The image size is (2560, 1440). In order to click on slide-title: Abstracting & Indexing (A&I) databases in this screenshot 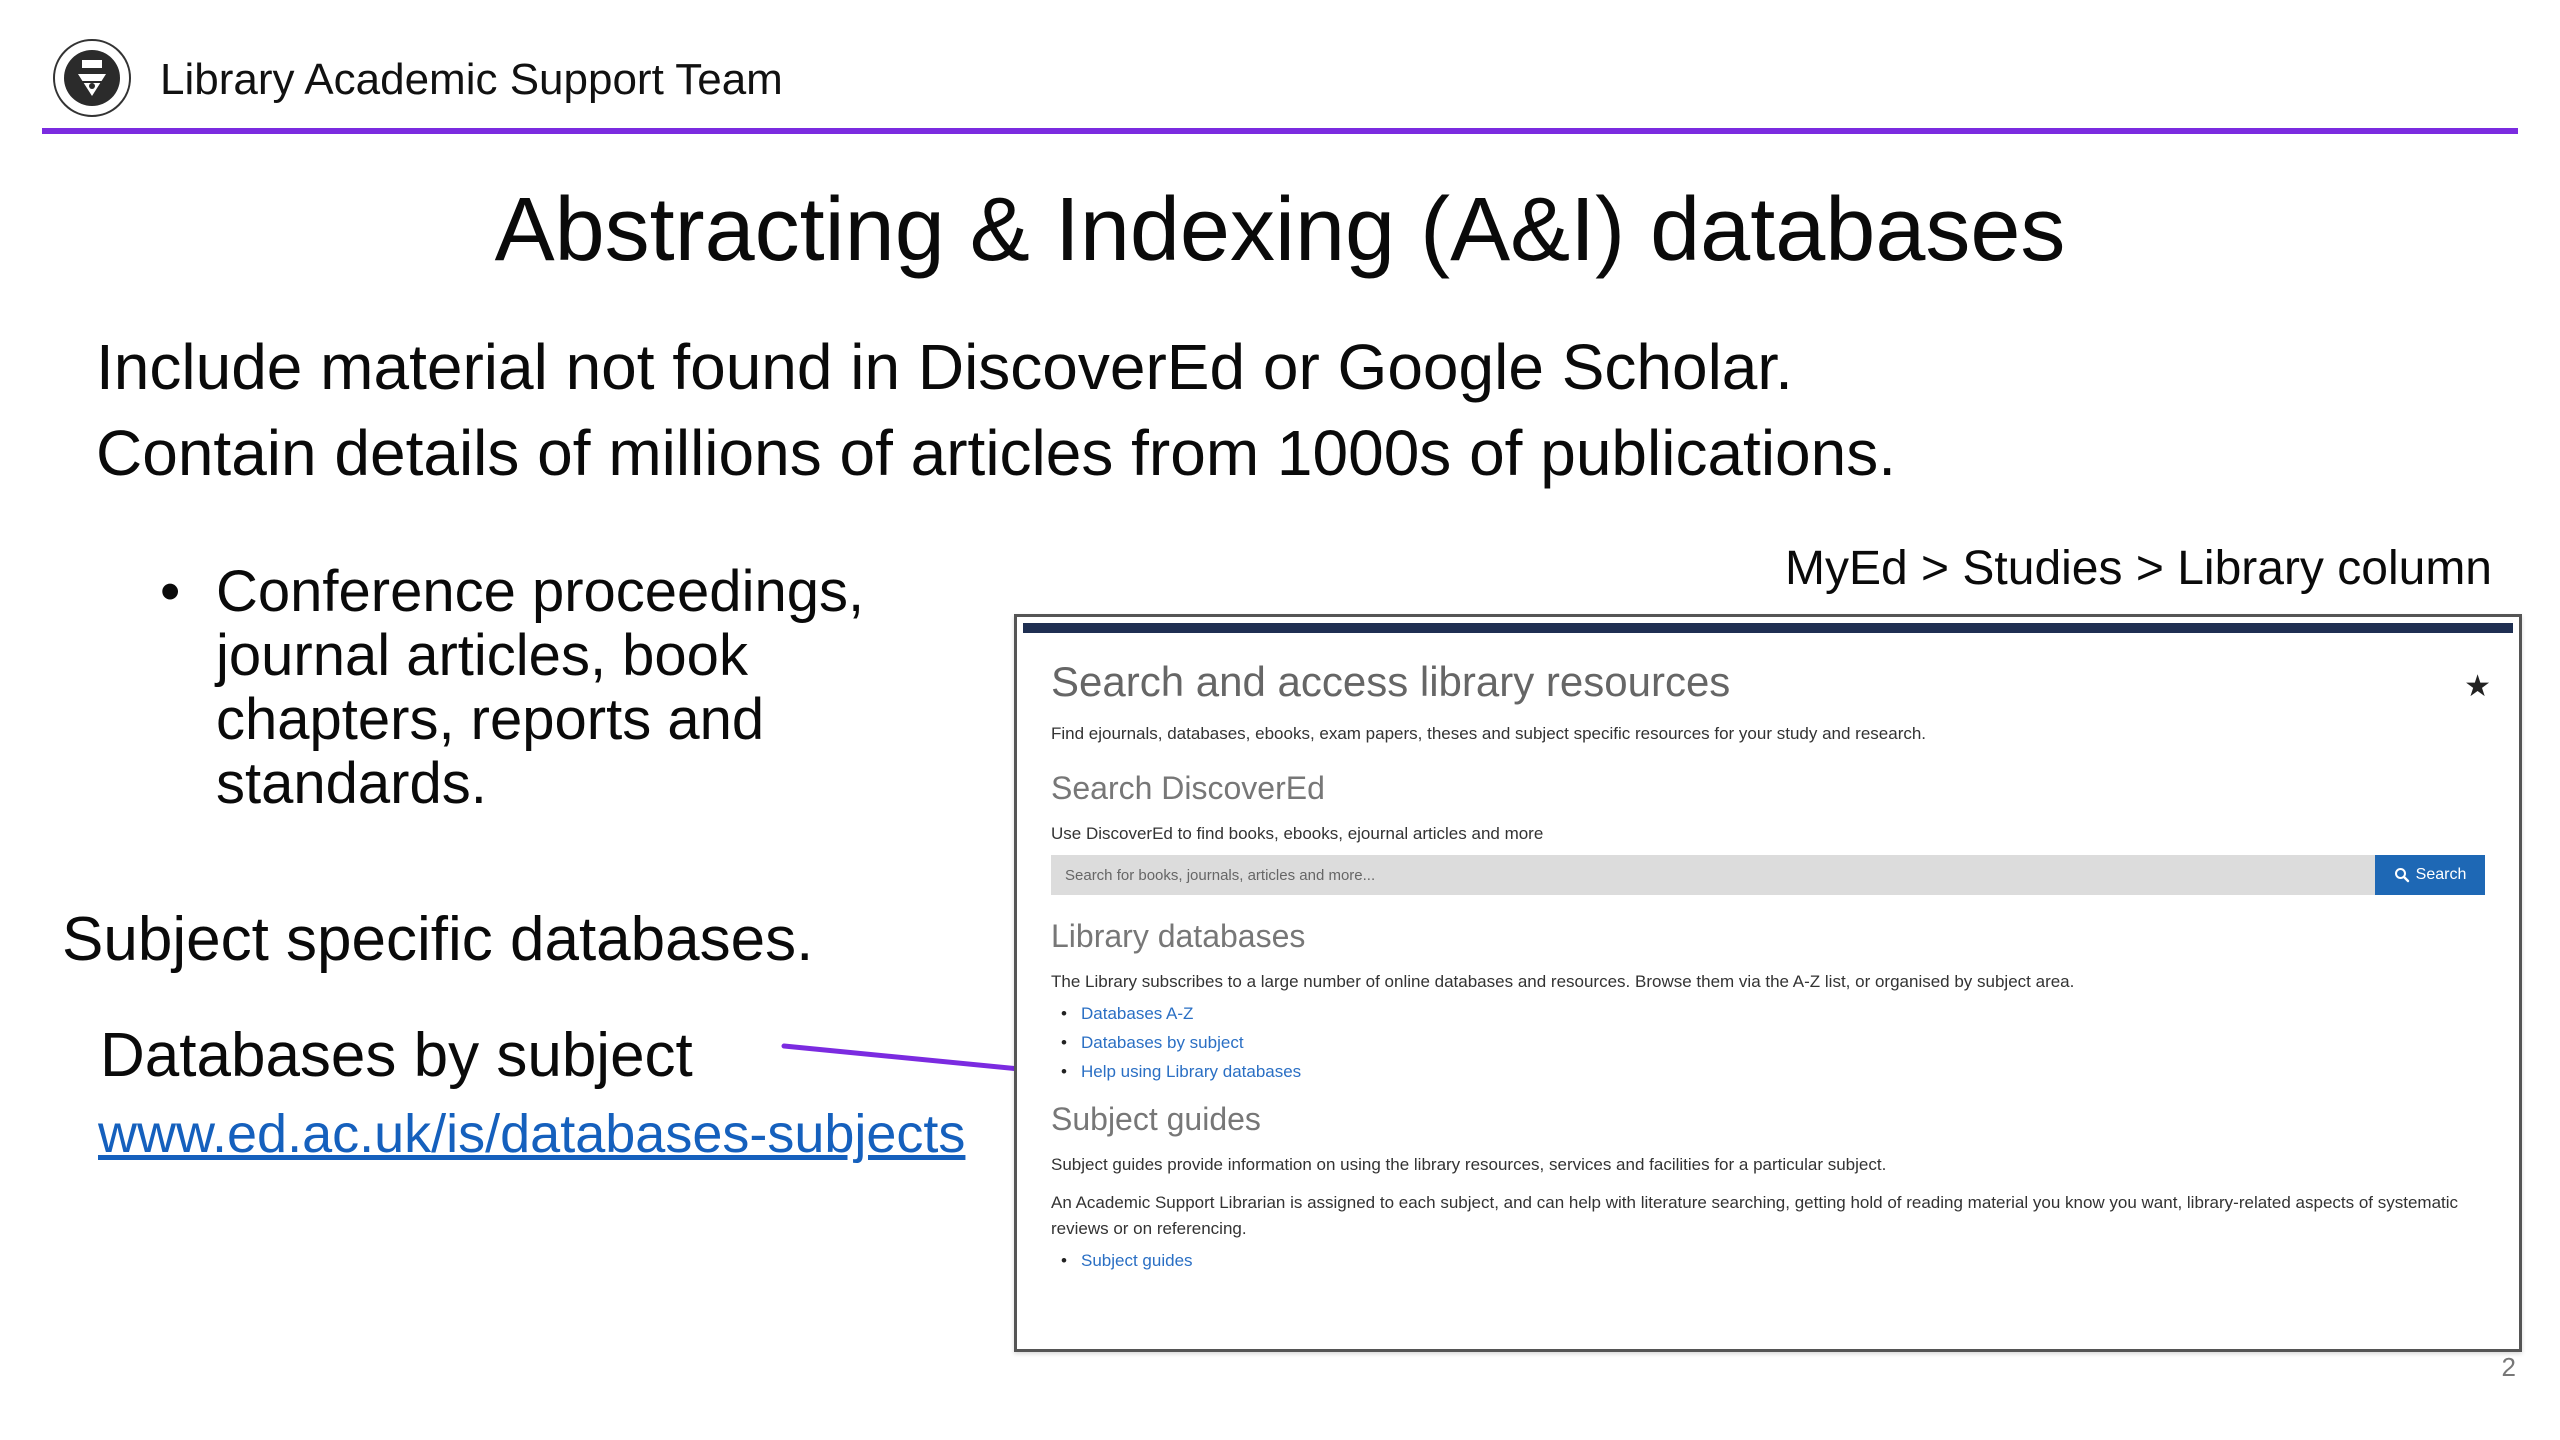, I will do `click(1280, 230)`.